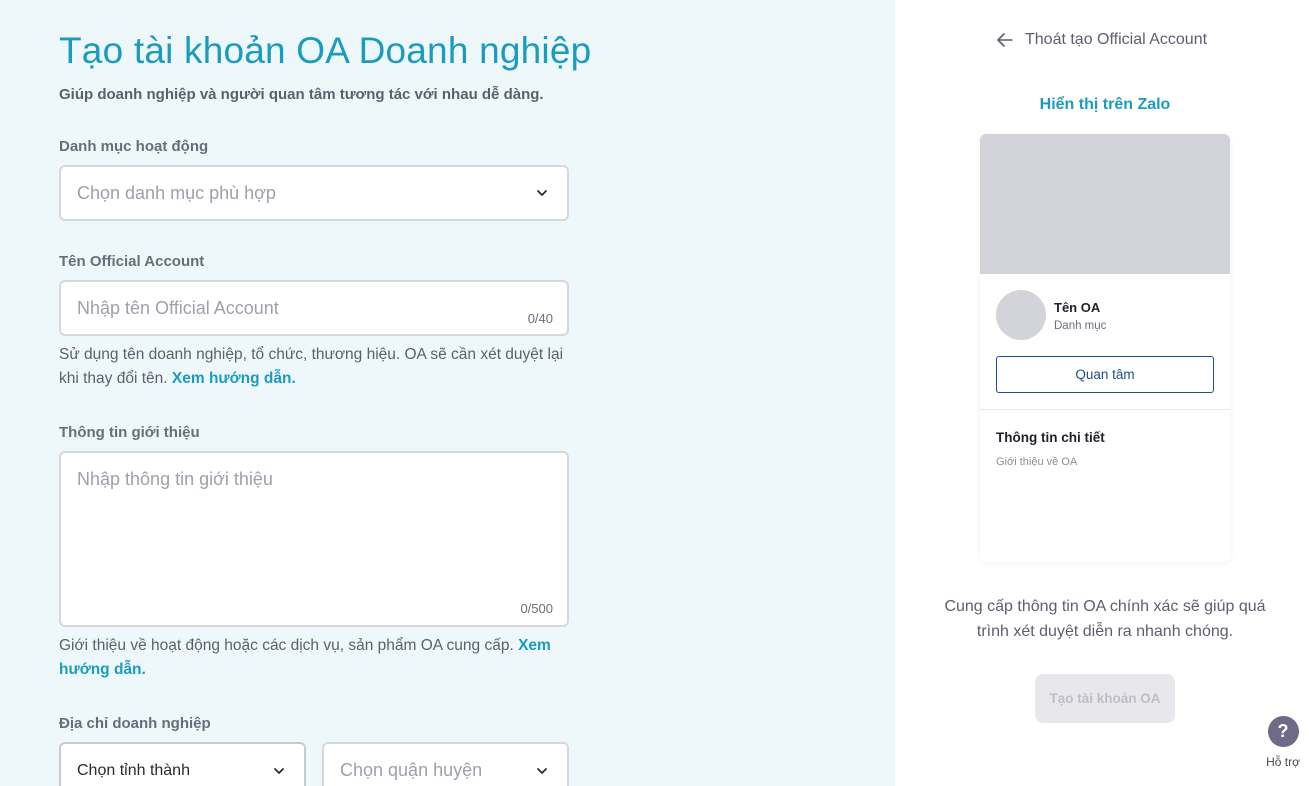  What do you see at coordinates (1077, 307) in the screenshot?
I see `preview-oa-name: Tên OA` at bounding box center [1077, 307].